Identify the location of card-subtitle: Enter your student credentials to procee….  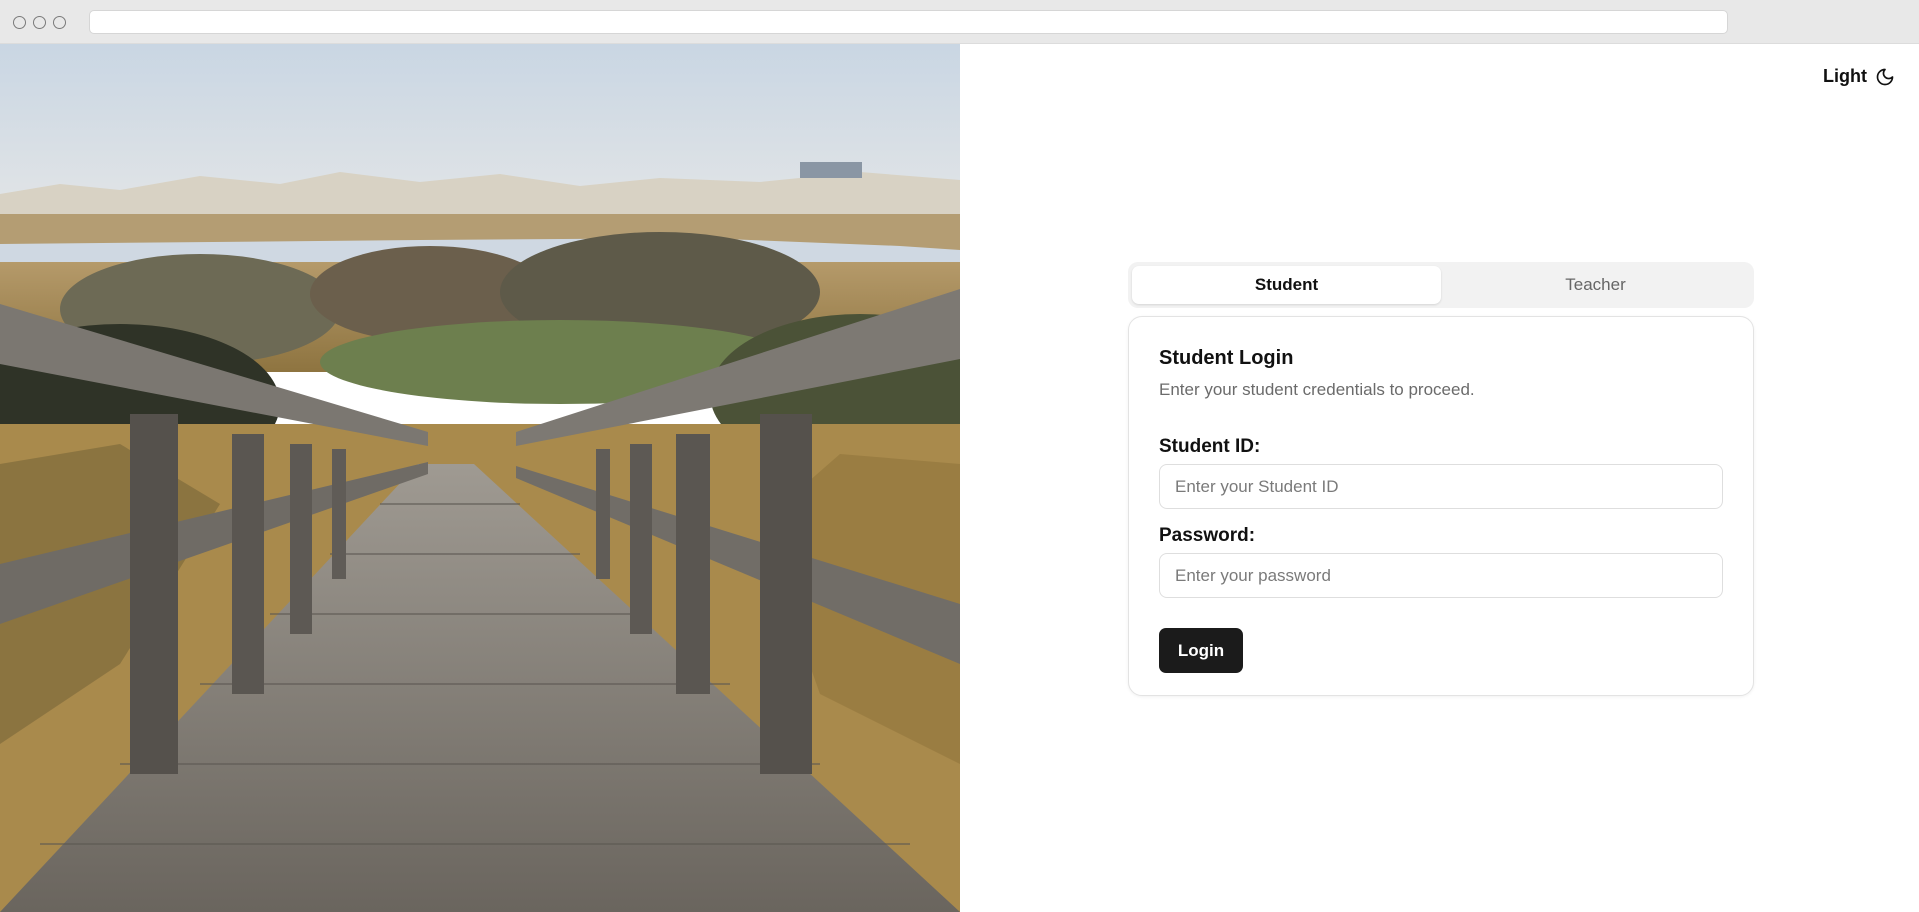
(1317, 389).